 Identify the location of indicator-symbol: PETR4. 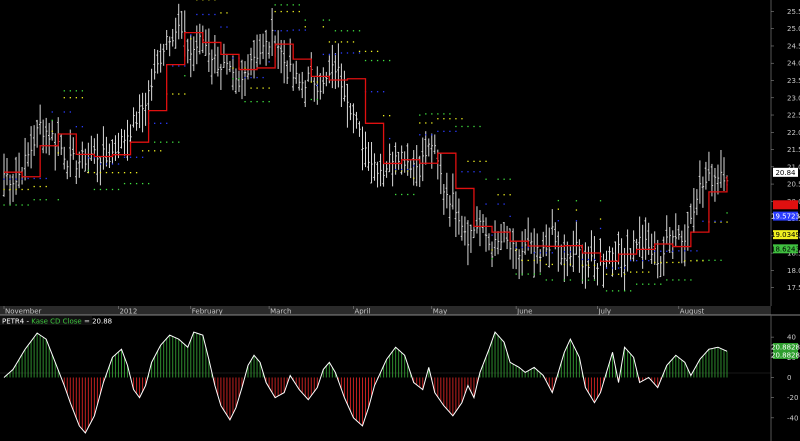
(13, 322).